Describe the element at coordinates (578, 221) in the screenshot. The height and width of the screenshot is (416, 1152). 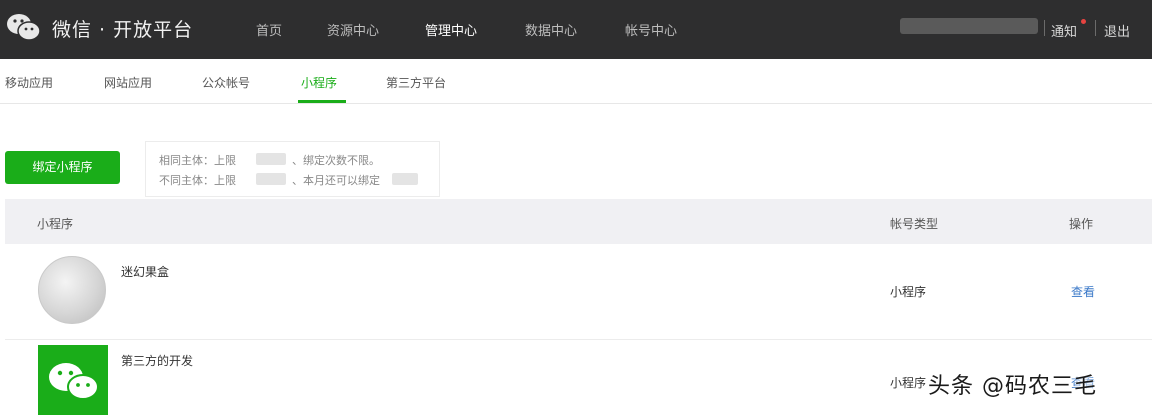
I see `table-header: 小程序 帐号类型 操作` at that location.